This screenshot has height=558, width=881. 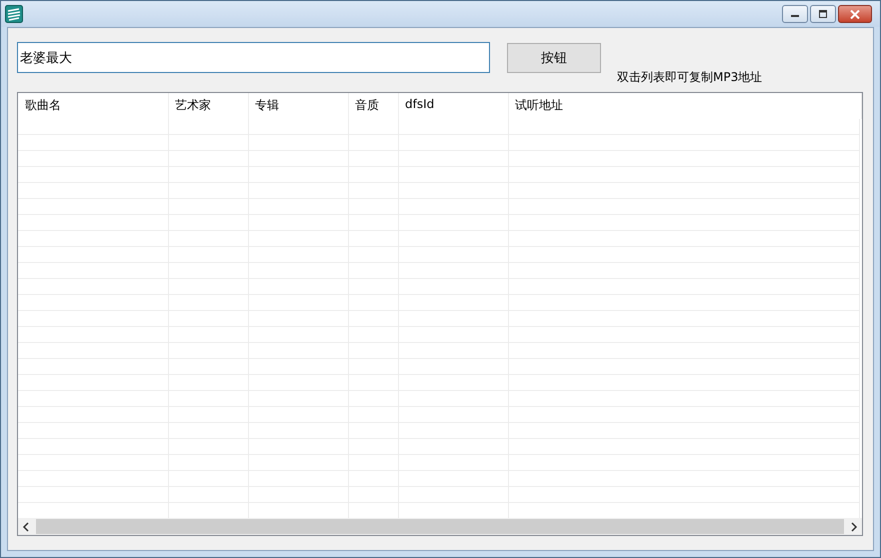 I want to click on close-icon, so click(x=855, y=14).